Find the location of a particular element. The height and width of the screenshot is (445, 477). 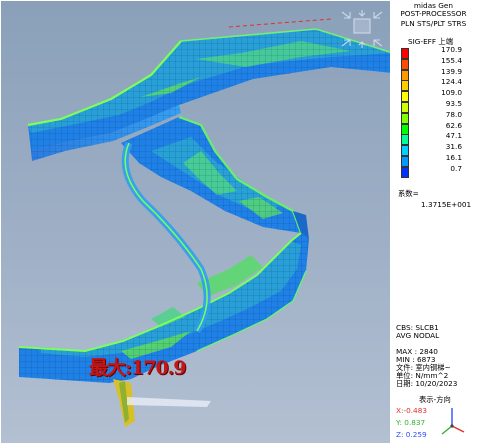

legend-tick-label: 124.4 is located at coordinates (451, 82).